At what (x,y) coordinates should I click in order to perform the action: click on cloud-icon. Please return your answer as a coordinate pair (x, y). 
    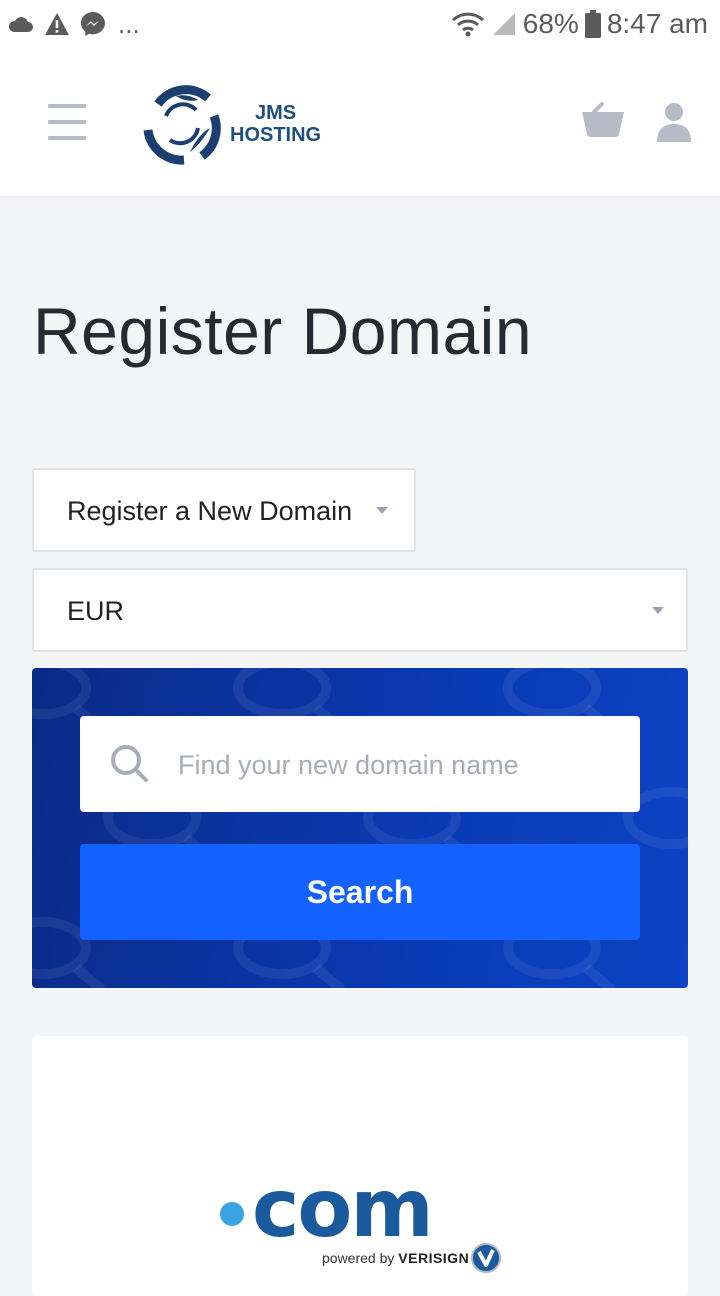
    Looking at the image, I should click on (21, 24).